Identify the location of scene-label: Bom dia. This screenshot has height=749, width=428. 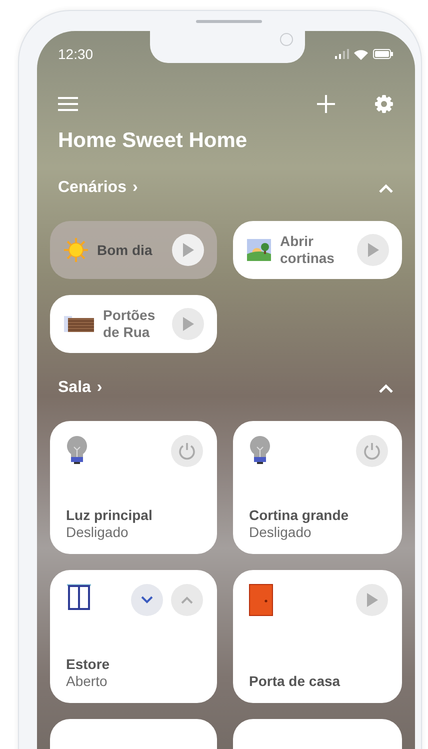
(125, 250).